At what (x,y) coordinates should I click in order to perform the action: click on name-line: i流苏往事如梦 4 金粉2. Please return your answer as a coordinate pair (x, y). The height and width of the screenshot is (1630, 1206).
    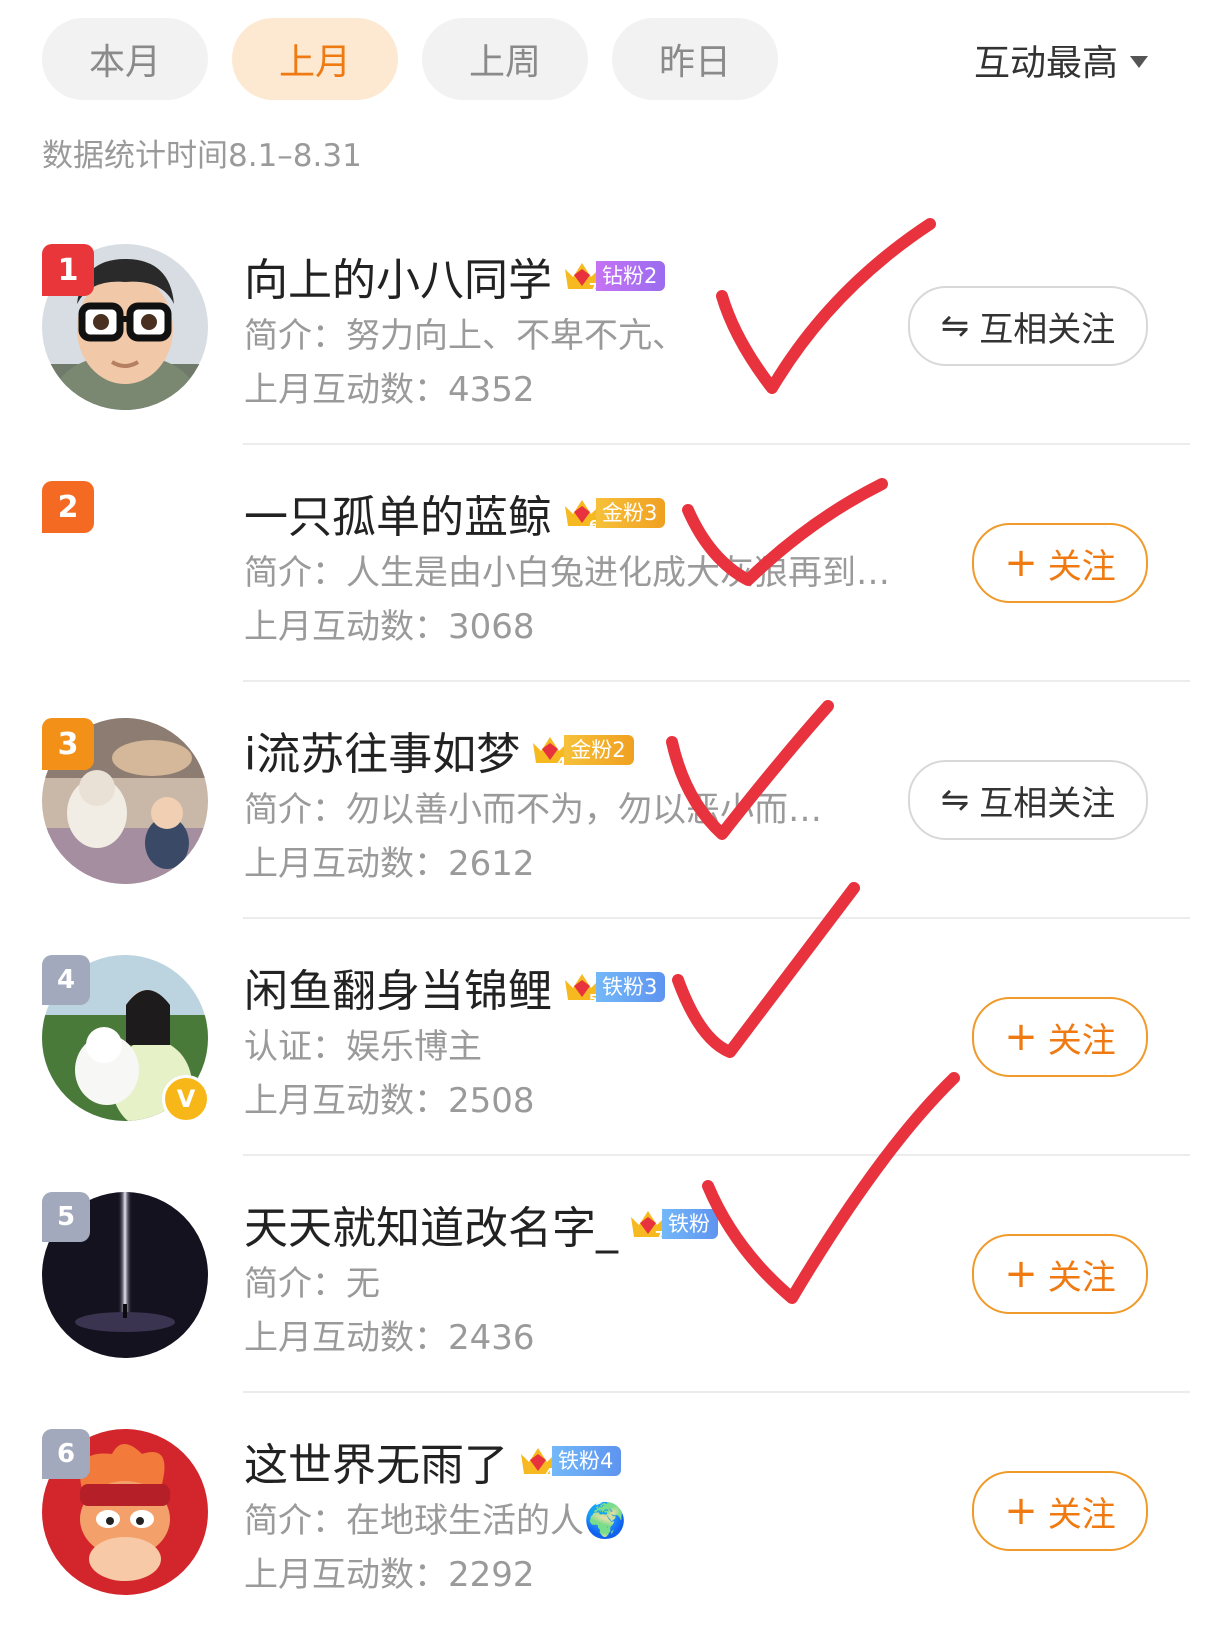
    Looking at the image, I should click on (439, 750).